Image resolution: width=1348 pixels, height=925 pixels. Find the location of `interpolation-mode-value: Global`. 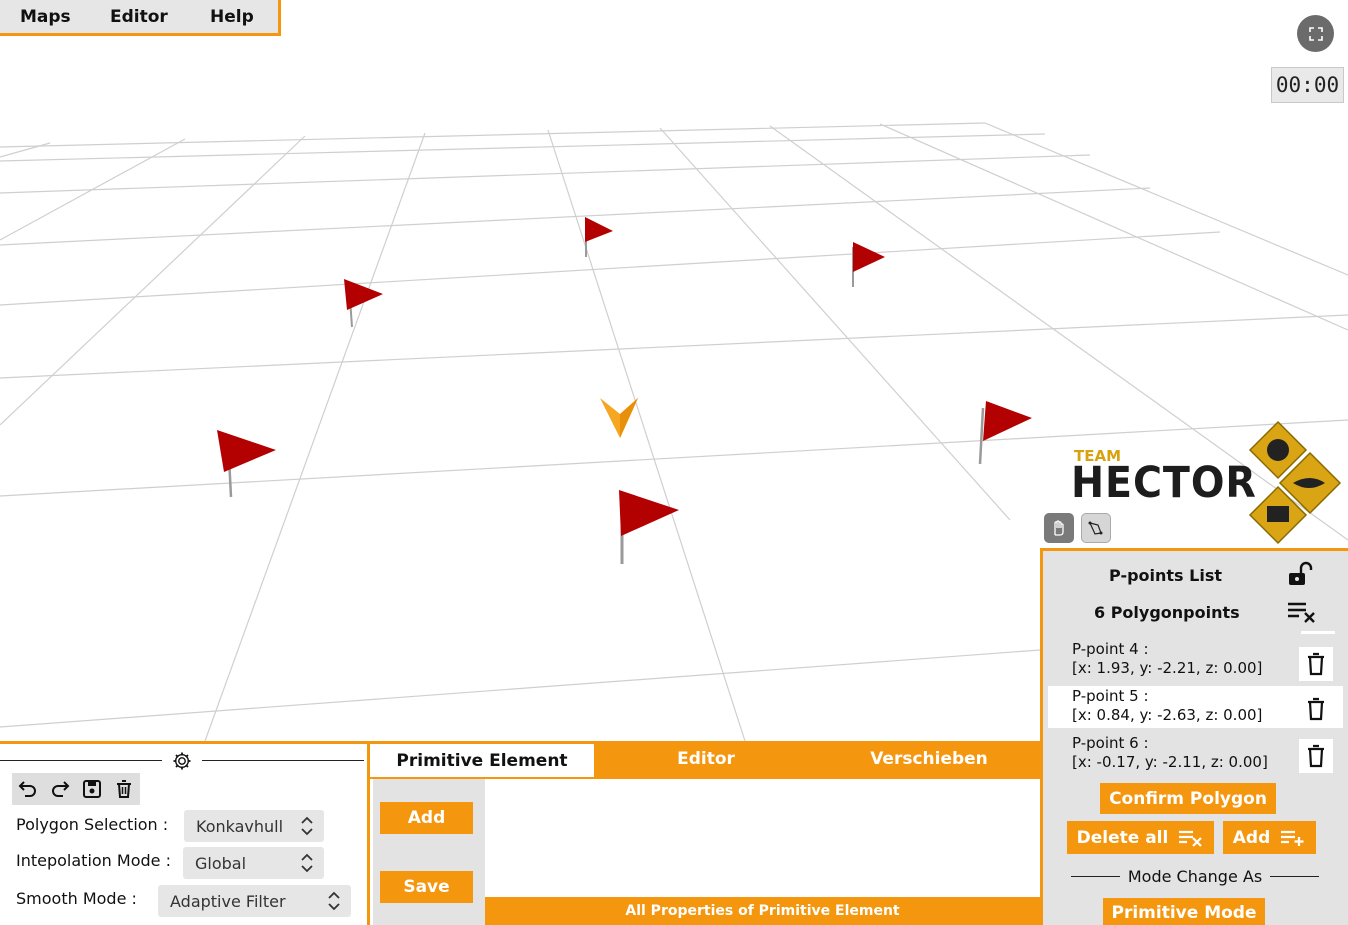

interpolation-mode-value: Global is located at coordinates (221, 863).